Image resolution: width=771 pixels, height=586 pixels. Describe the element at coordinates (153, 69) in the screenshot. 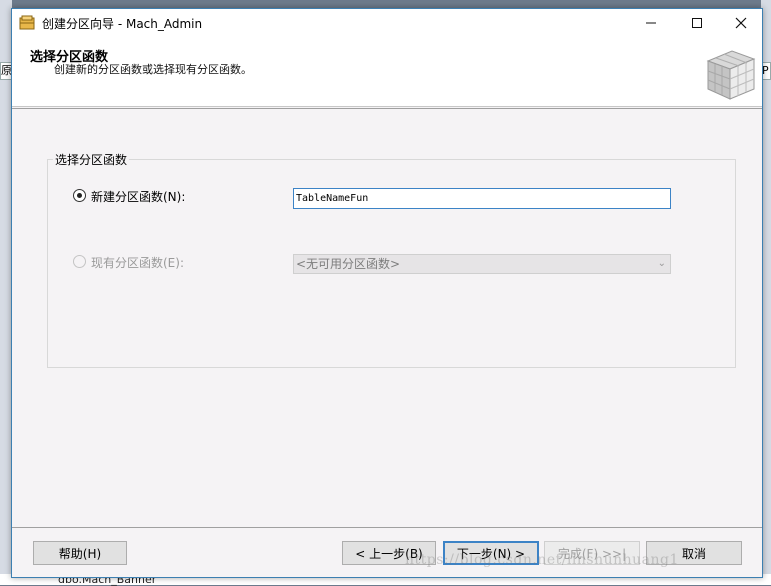

I see `page-subtitle: 创建新的分区函数或选择现有分区函数。` at that location.